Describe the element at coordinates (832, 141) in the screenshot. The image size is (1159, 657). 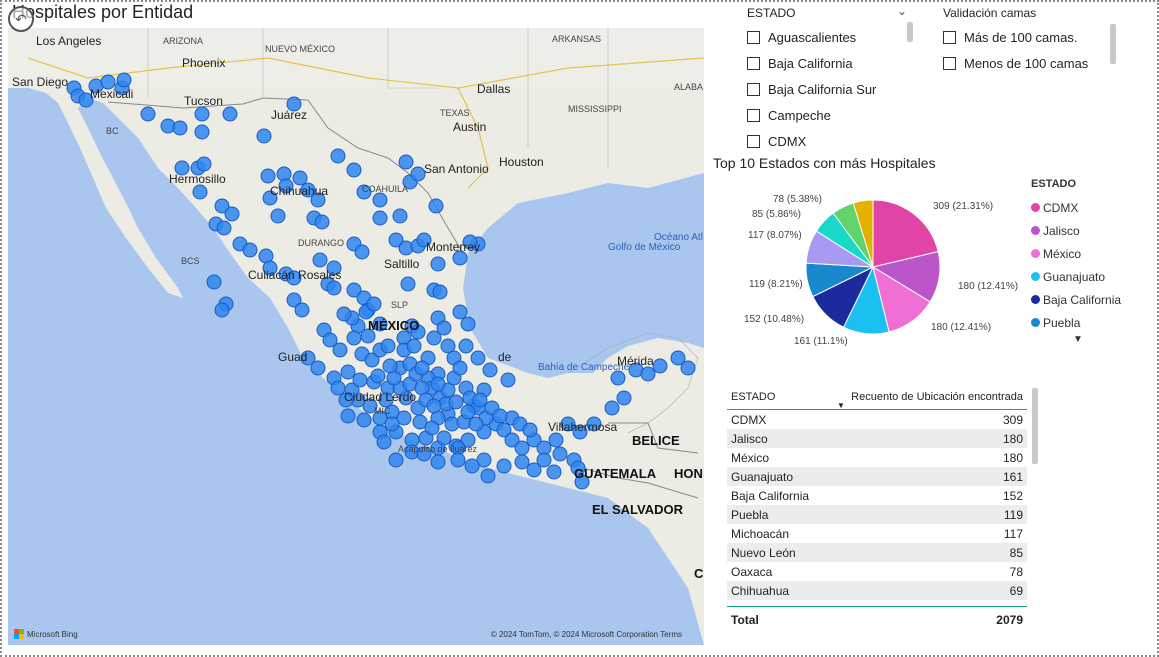
I see `slicer-item-cdmx: CDMX` at that location.